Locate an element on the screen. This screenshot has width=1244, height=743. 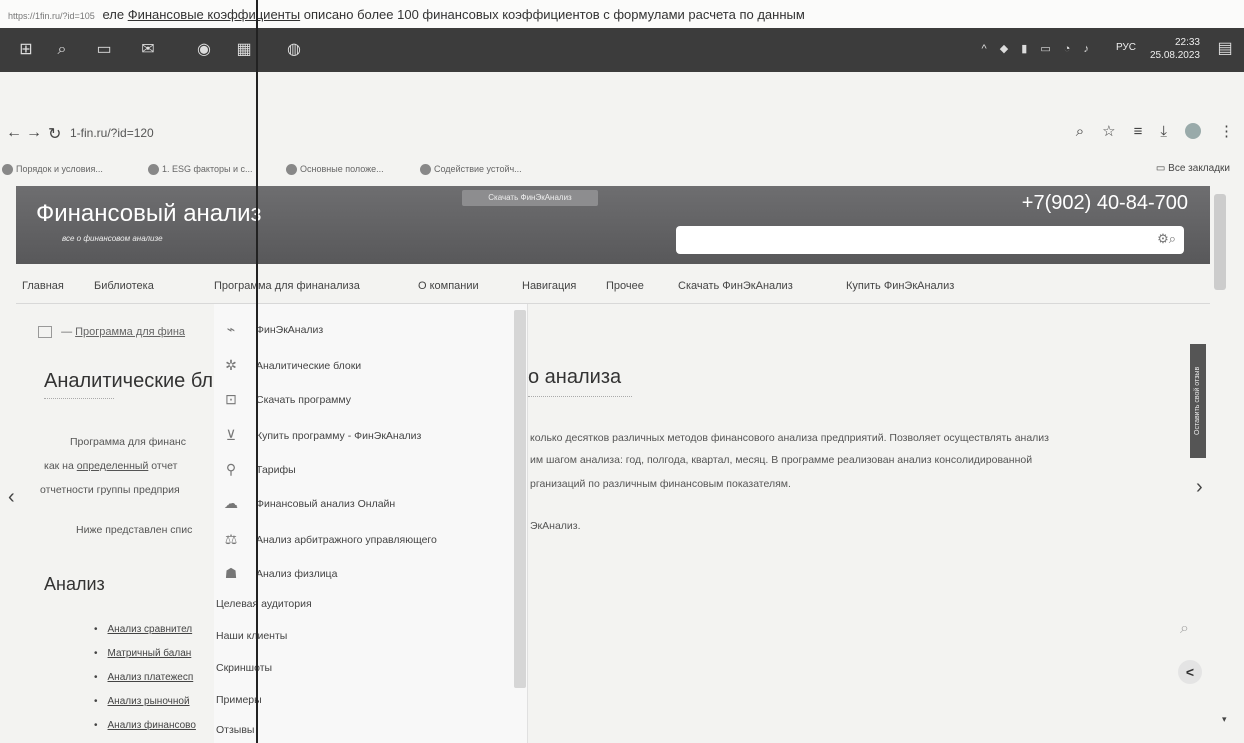
menu-dots-icon: ⋮ is located at coordinates (1226, 131).